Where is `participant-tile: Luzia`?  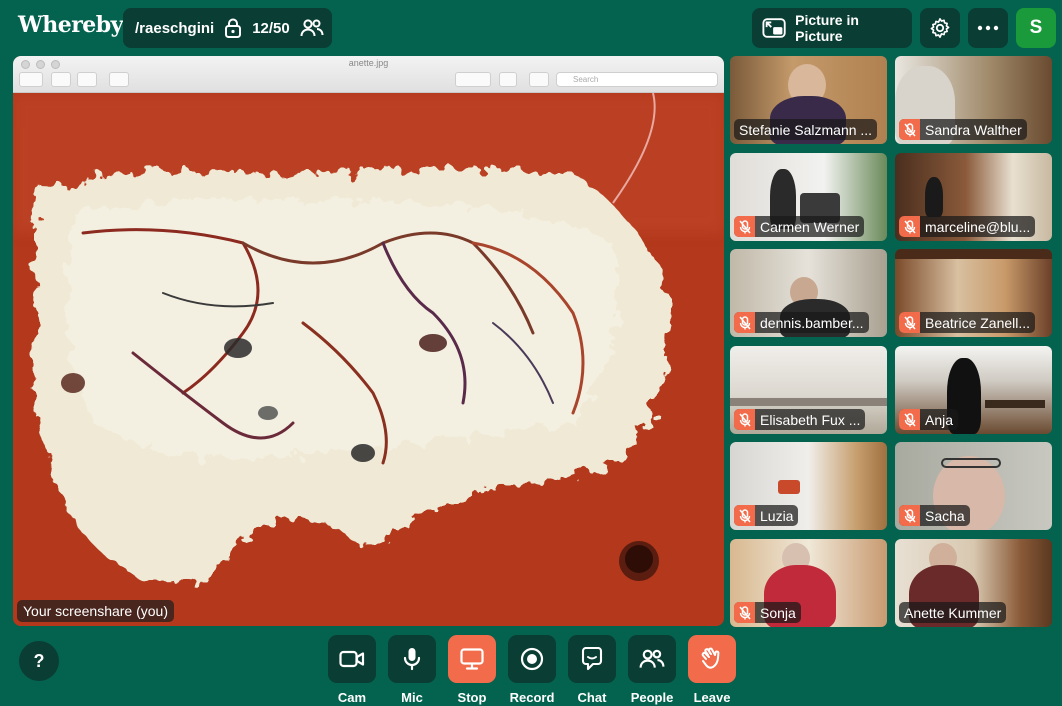
participant-tile: Luzia is located at coordinates (808, 486).